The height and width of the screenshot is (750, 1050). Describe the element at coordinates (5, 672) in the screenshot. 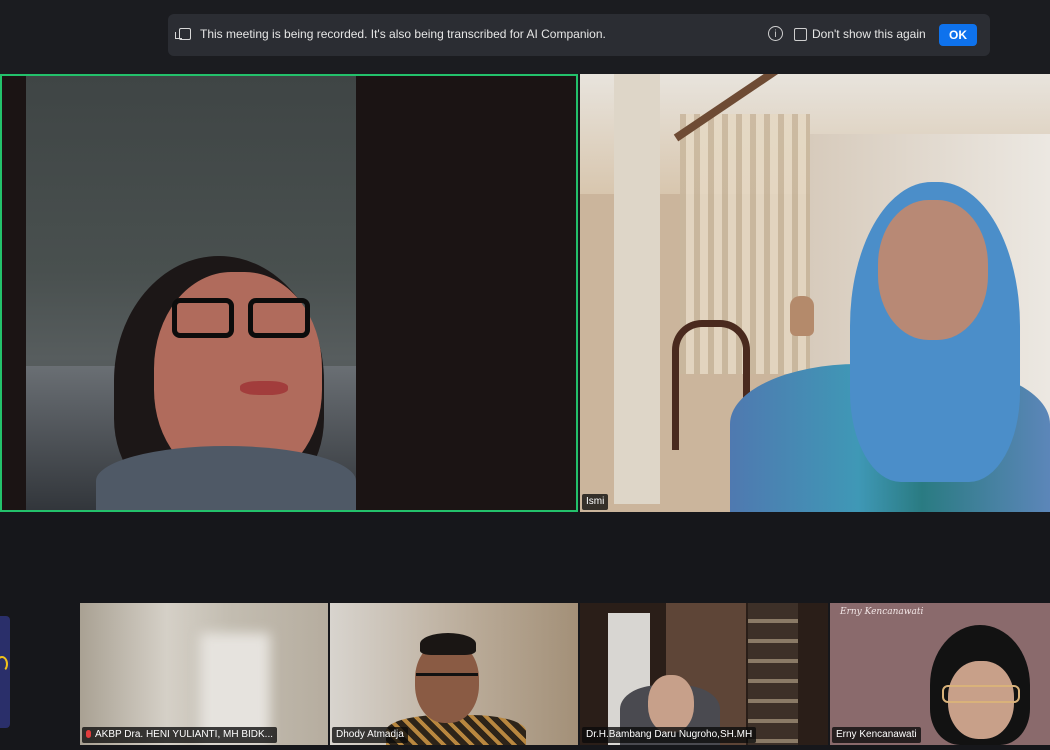

I see `gallery-scroll-left-handle` at that location.